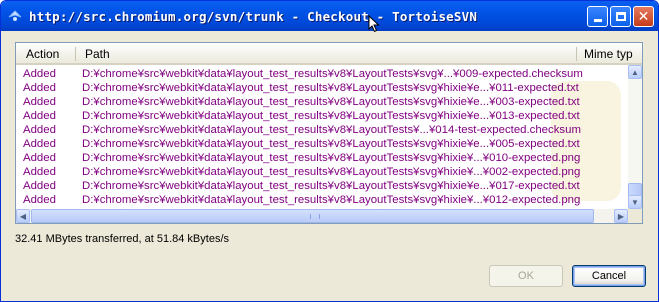 This screenshot has height=302, width=659. I want to click on horizontal-scrollbar: ◀ ▶, so click(322, 216).